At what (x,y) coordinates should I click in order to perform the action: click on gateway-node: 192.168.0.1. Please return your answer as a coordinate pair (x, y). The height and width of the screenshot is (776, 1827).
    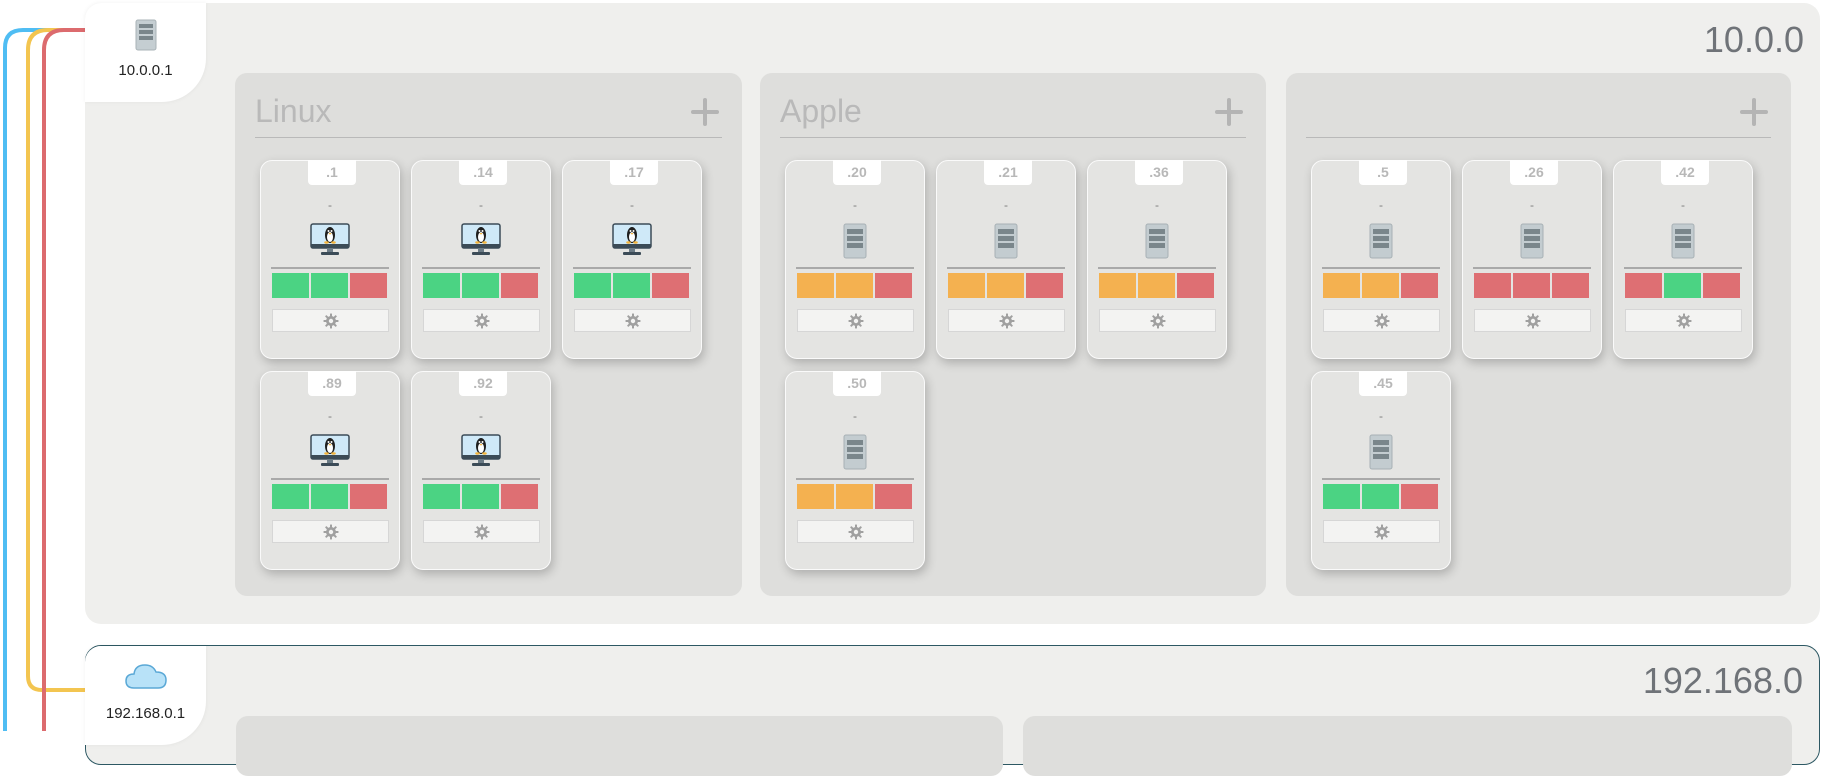
    Looking at the image, I should click on (145, 695).